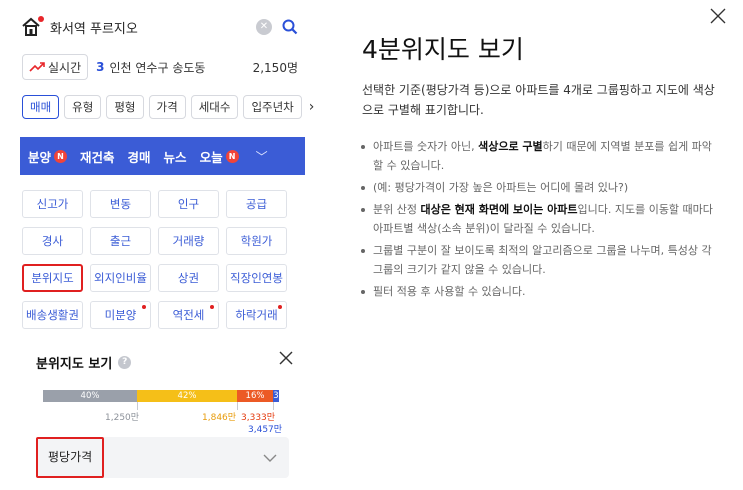 Image resolution: width=743 pixels, height=490 pixels. I want to click on chevron-right-icon: ›, so click(312, 107).